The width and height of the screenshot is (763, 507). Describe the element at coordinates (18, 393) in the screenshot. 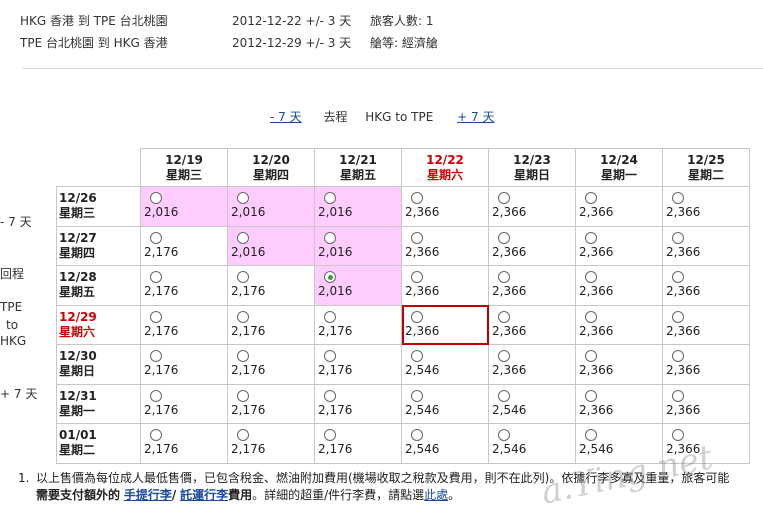

I see `return-next-week-link: + 7 天` at that location.